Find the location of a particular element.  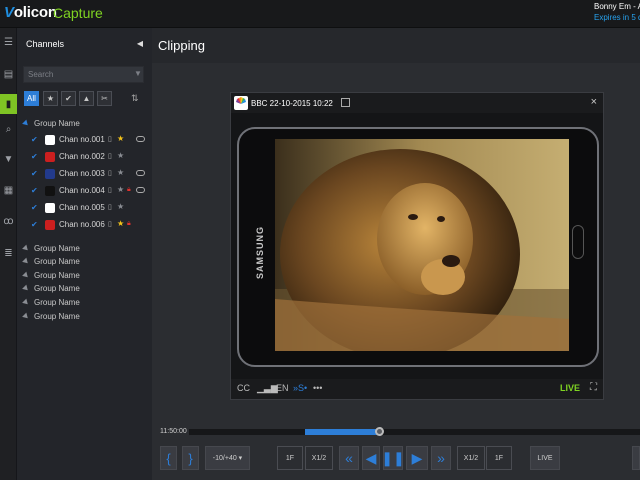

filter-unlink-icon: ✂ is located at coordinates (104, 98).